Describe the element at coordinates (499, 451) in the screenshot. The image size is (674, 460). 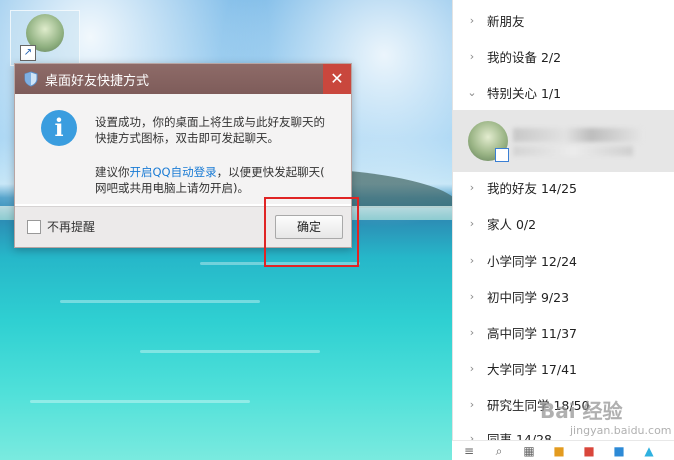
I see `search-icon: ⌕` at that location.